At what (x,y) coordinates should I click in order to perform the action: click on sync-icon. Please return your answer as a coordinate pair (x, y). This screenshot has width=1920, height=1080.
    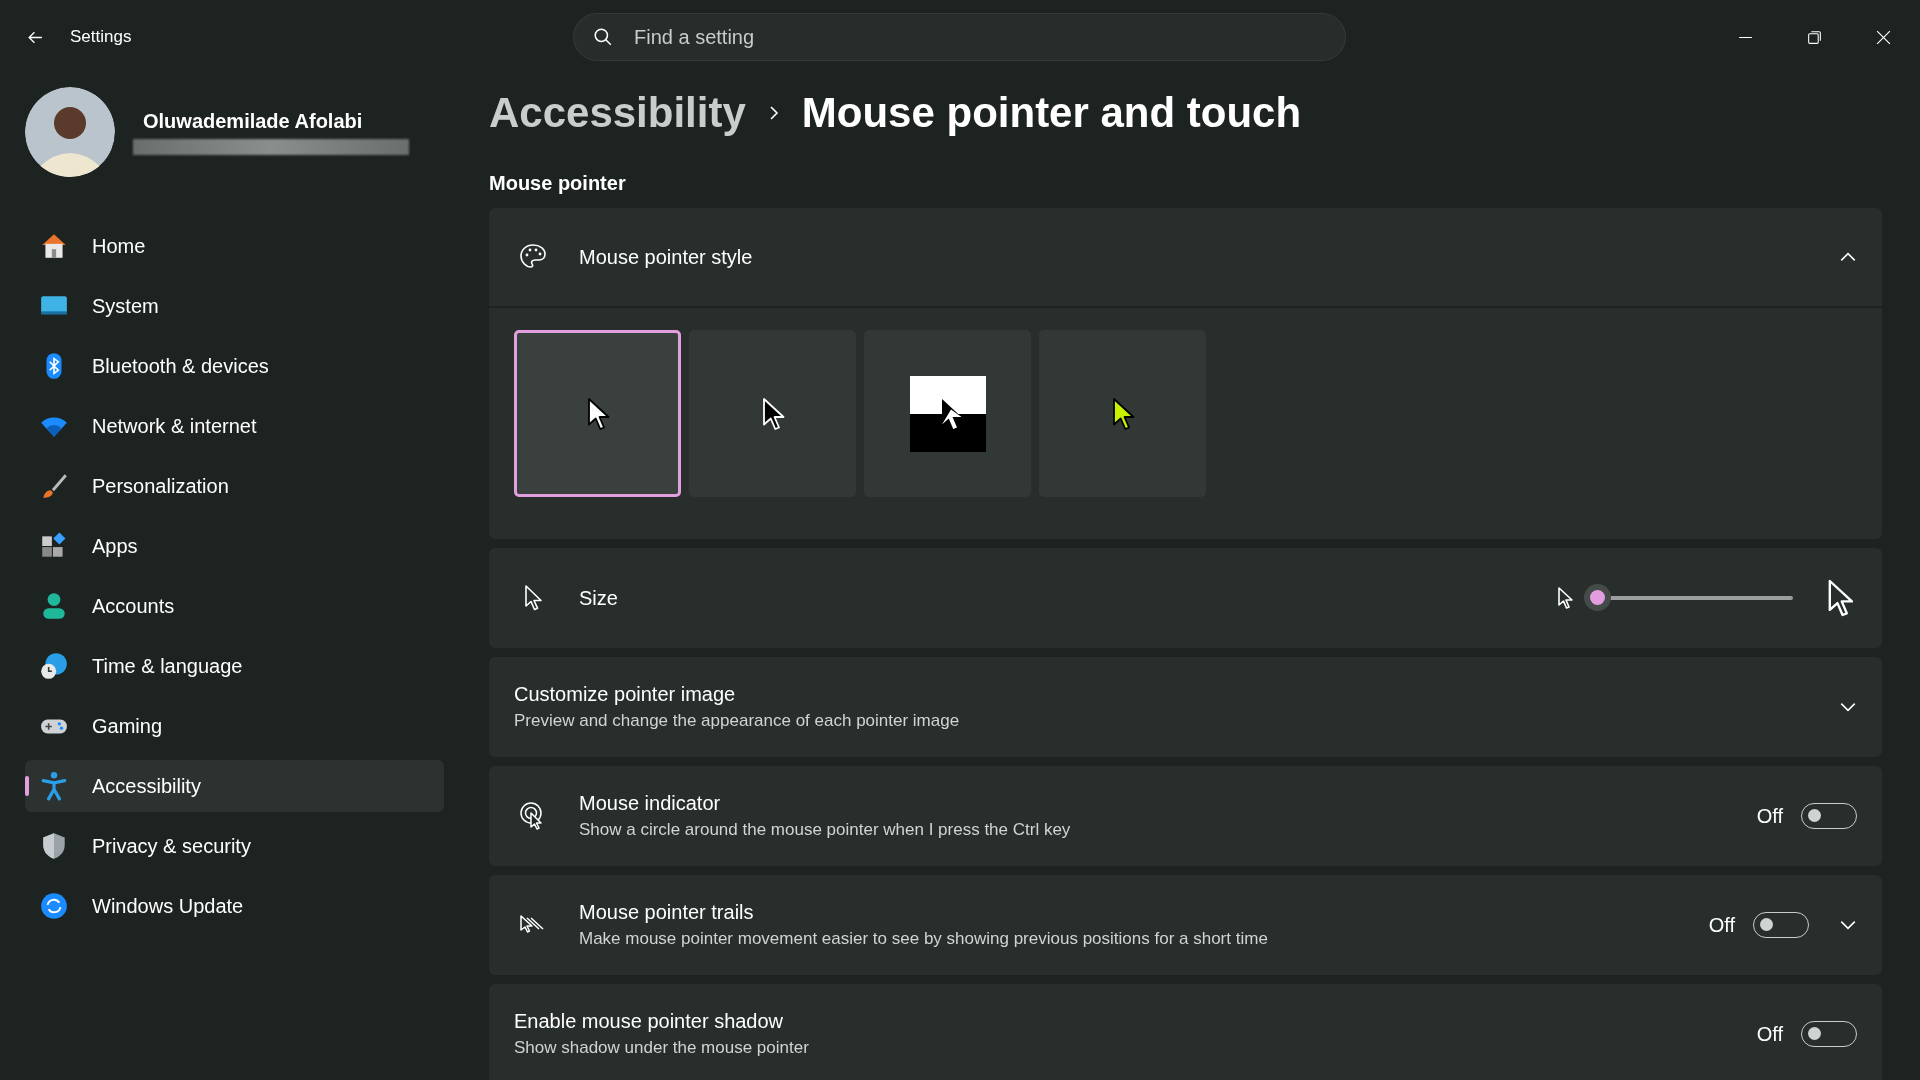
    Looking at the image, I should click on (54, 906).